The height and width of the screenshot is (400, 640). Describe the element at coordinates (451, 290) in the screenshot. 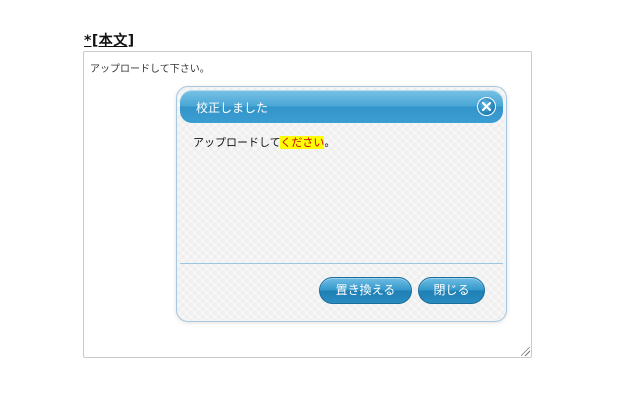

I see `close-button: 閉じる` at that location.